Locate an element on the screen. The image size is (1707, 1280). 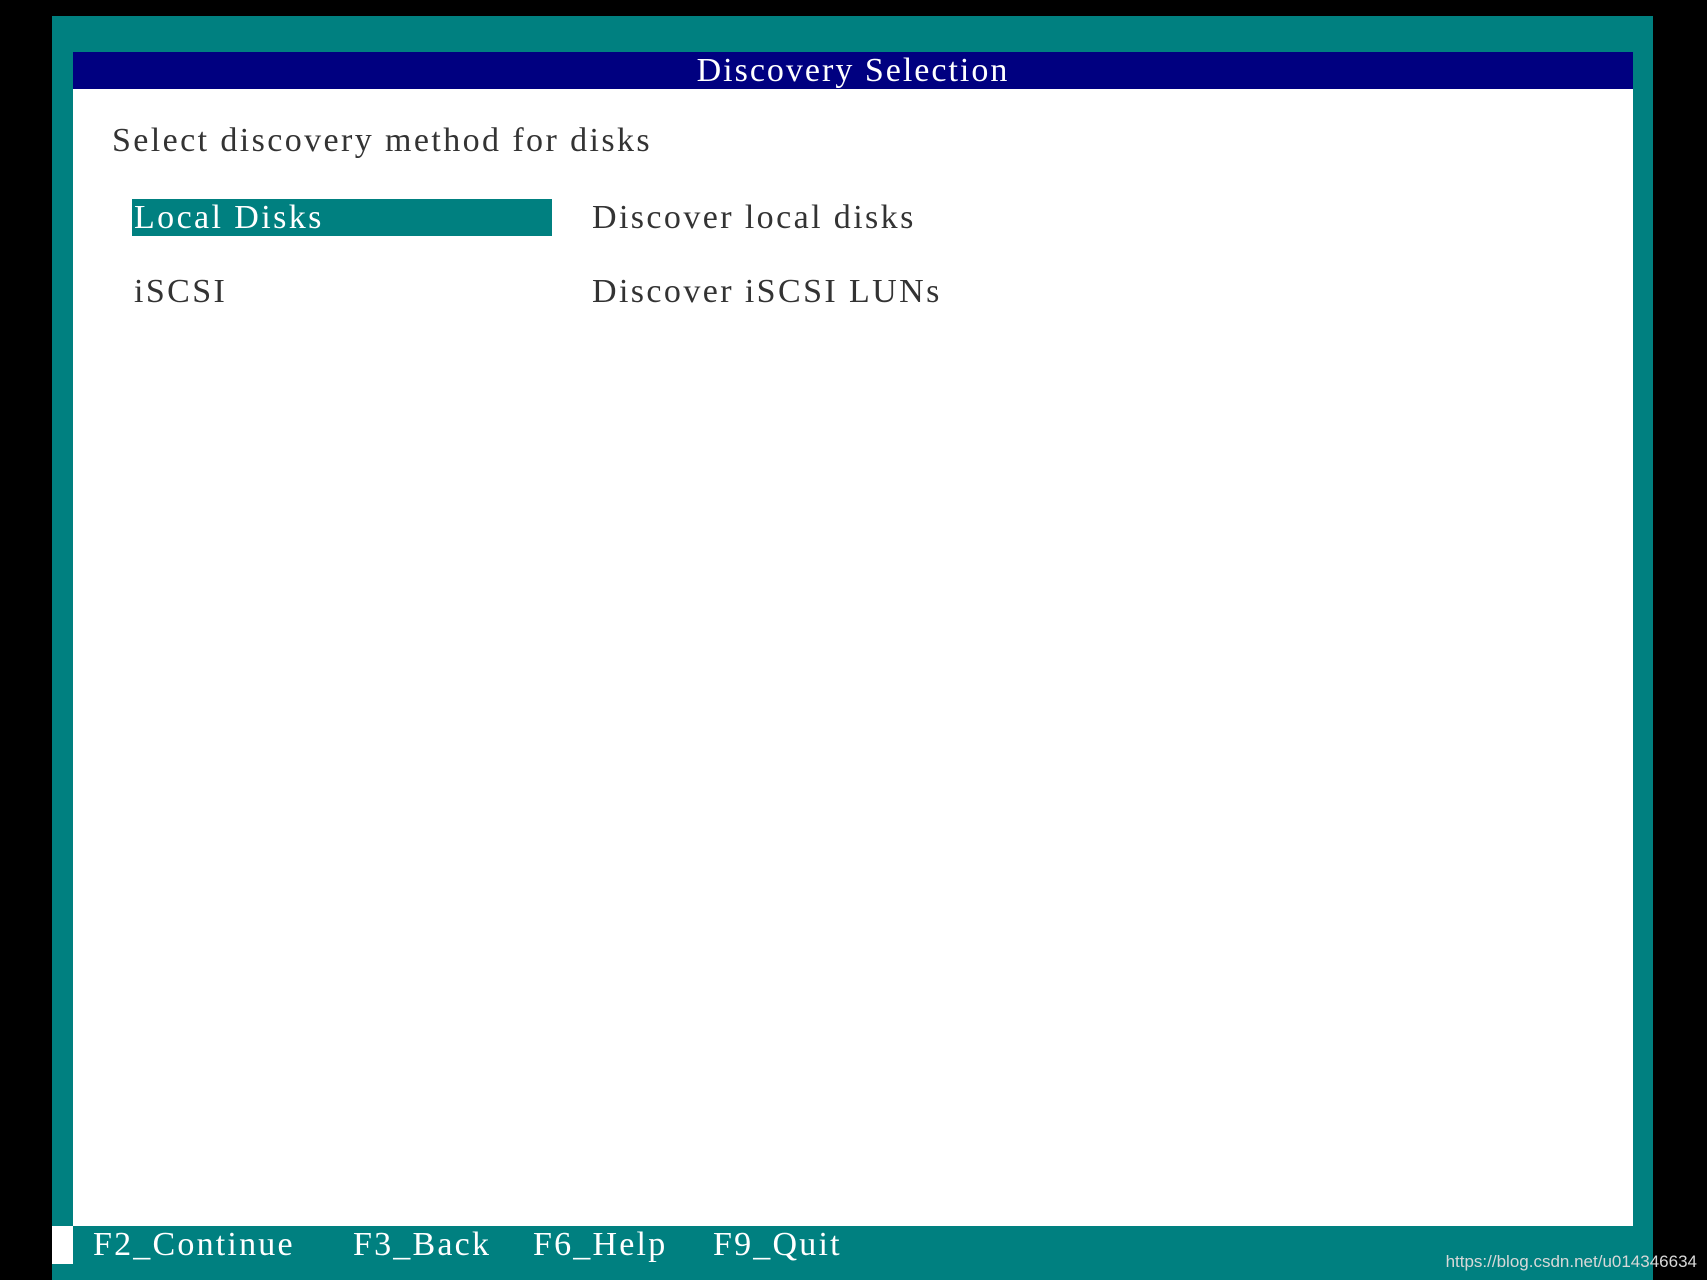
option-local-disks: Local Disks is located at coordinates (342, 217).